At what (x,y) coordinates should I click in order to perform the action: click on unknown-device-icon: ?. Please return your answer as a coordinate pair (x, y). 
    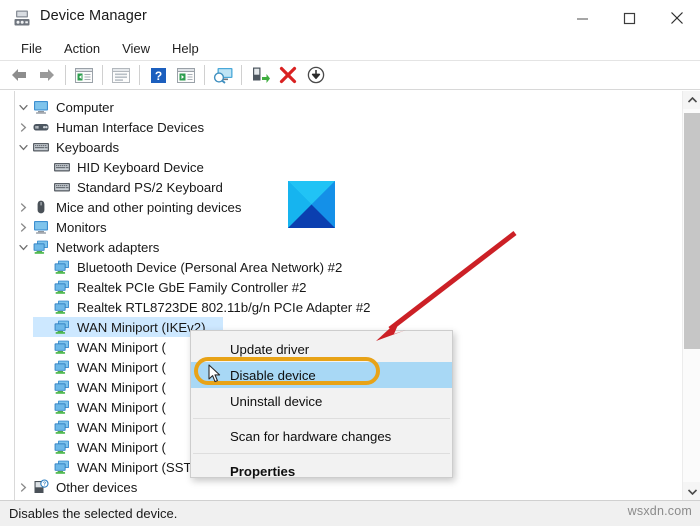
    Looking at the image, I should click on (41, 487).